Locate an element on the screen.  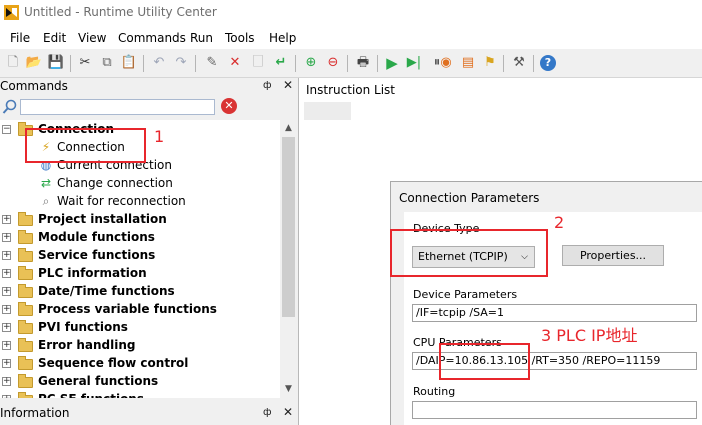
tree-item-date-time-functions: Date/Time functions is located at coordinates (106, 291).